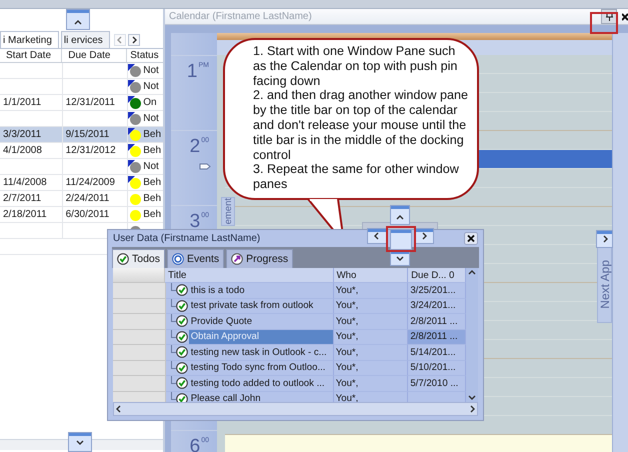  I want to click on status-text: On, so click(150, 102).